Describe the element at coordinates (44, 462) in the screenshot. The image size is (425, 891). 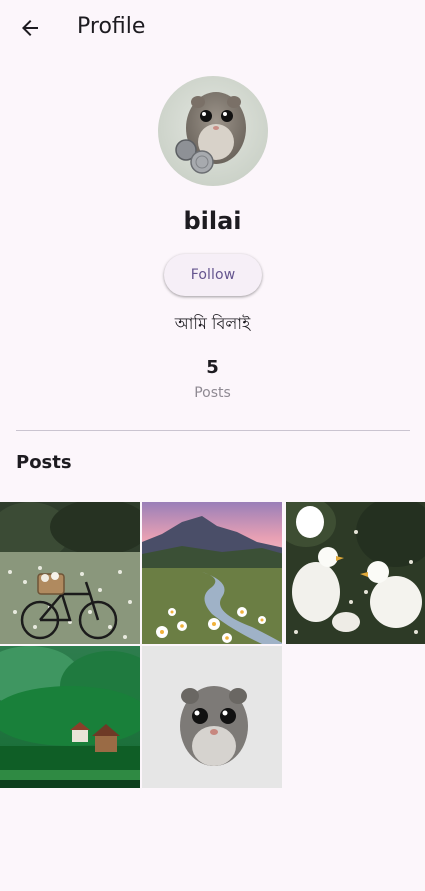
I see `posts-section-title: Posts` at that location.